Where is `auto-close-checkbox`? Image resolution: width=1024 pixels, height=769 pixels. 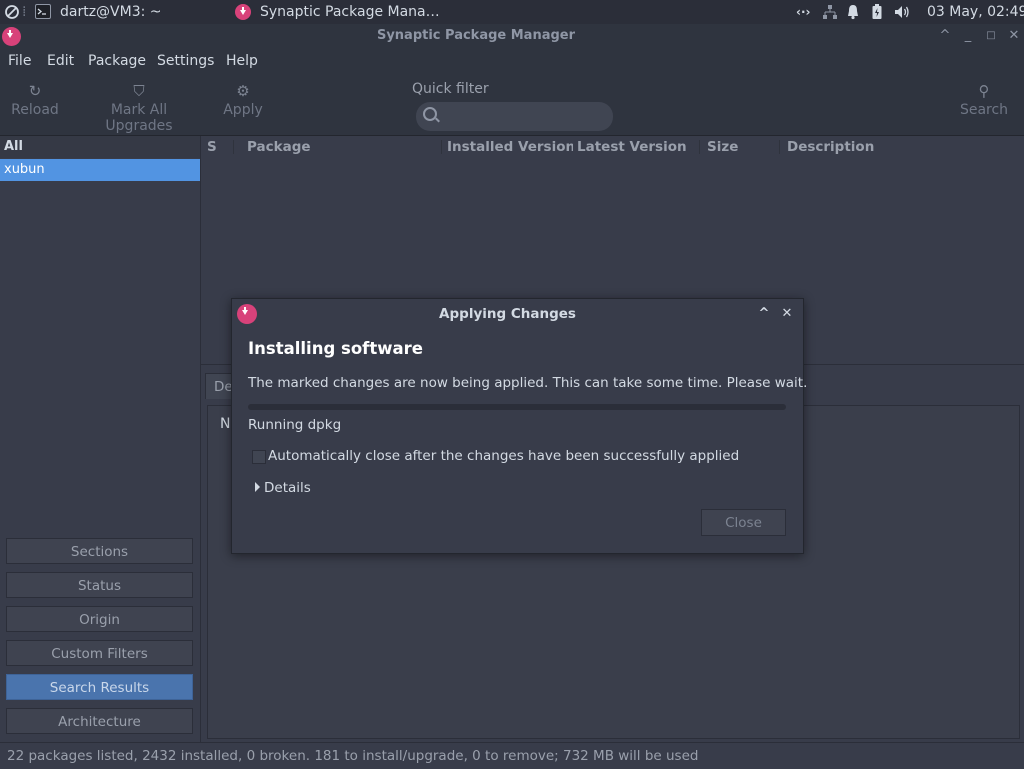
auto-close-checkbox is located at coordinates (259, 457).